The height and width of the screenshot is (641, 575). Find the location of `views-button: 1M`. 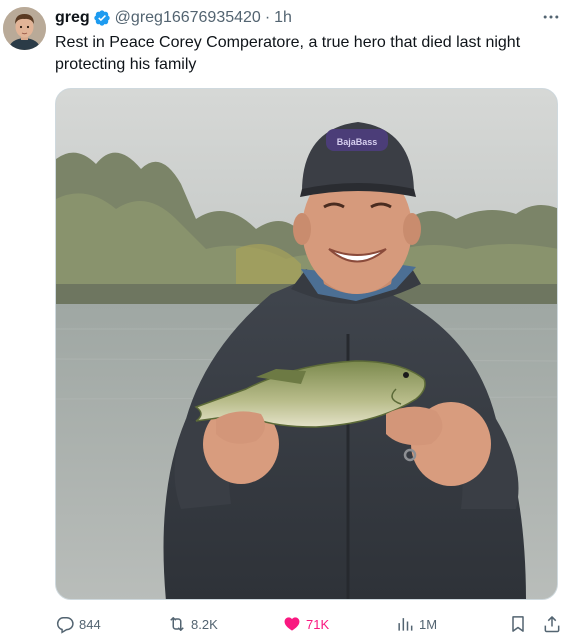

views-button: 1M is located at coordinates (416, 624).